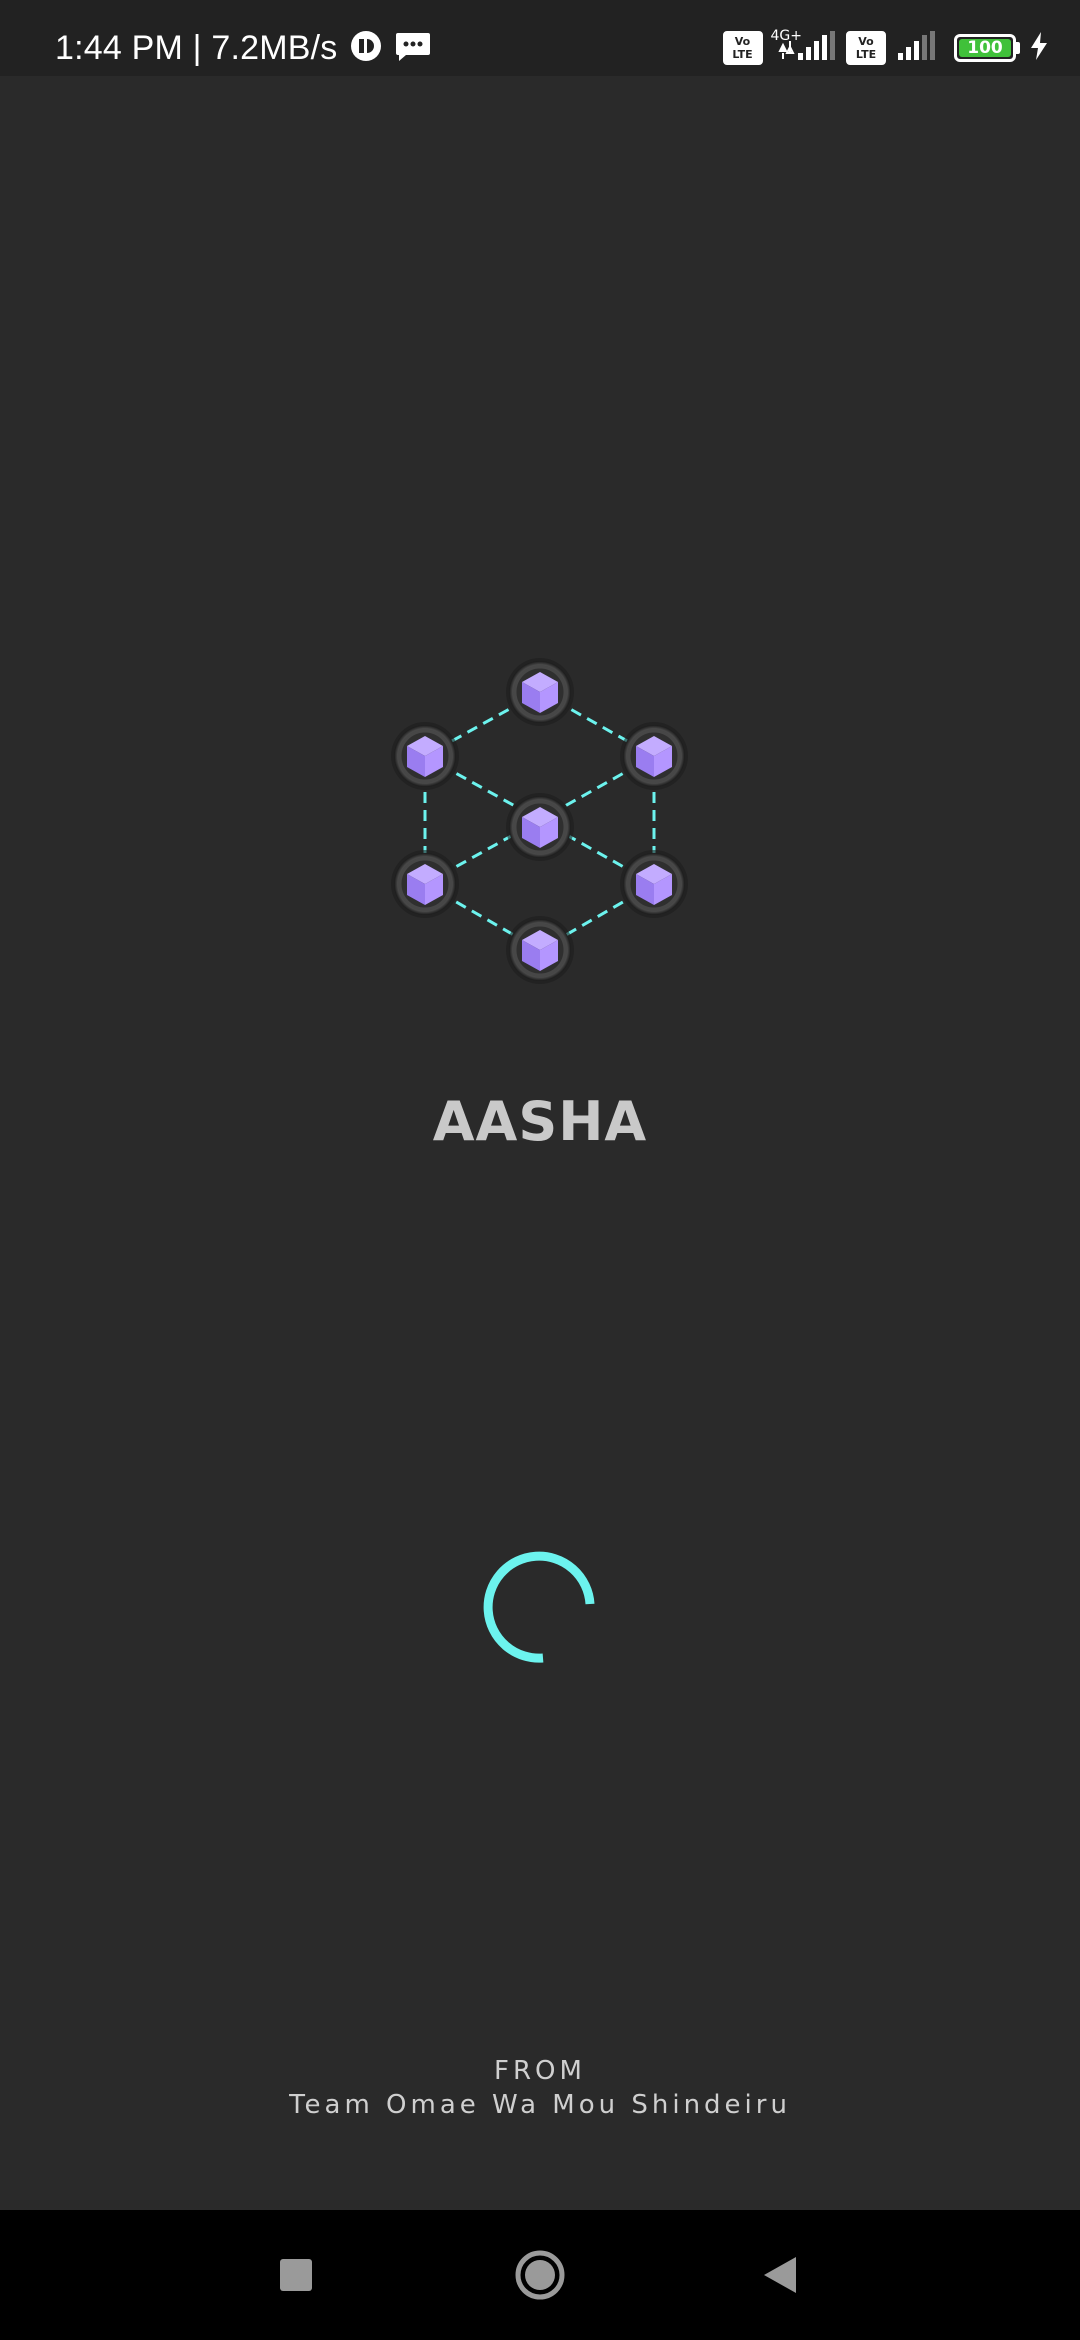 This screenshot has width=1080, height=2340. I want to click on volte-label-top: Vo, so click(742, 41).